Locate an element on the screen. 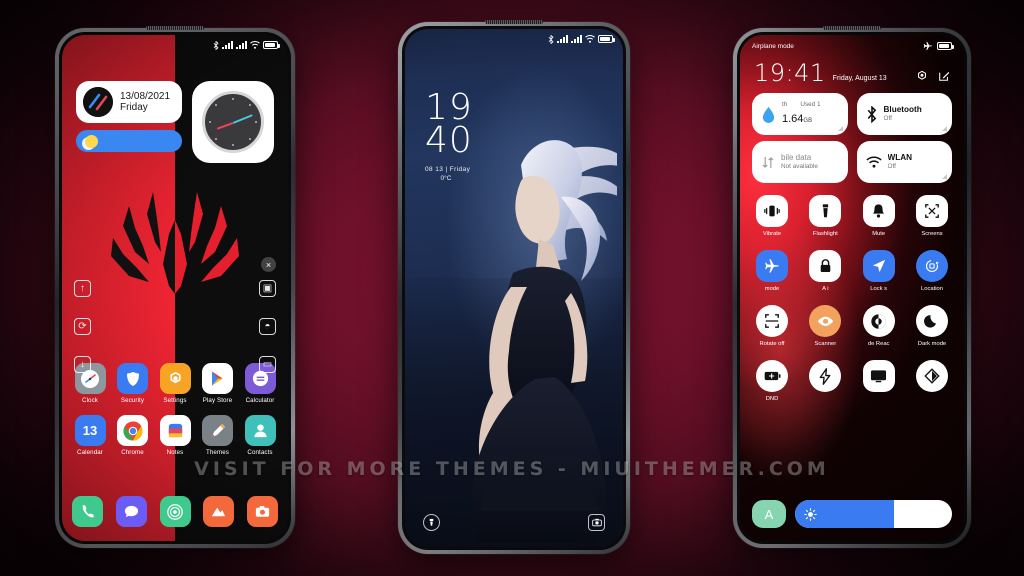 Image resolution: width=1024 pixels, height=576 pixels. app-label: Calculator is located at coordinates (260, 400).